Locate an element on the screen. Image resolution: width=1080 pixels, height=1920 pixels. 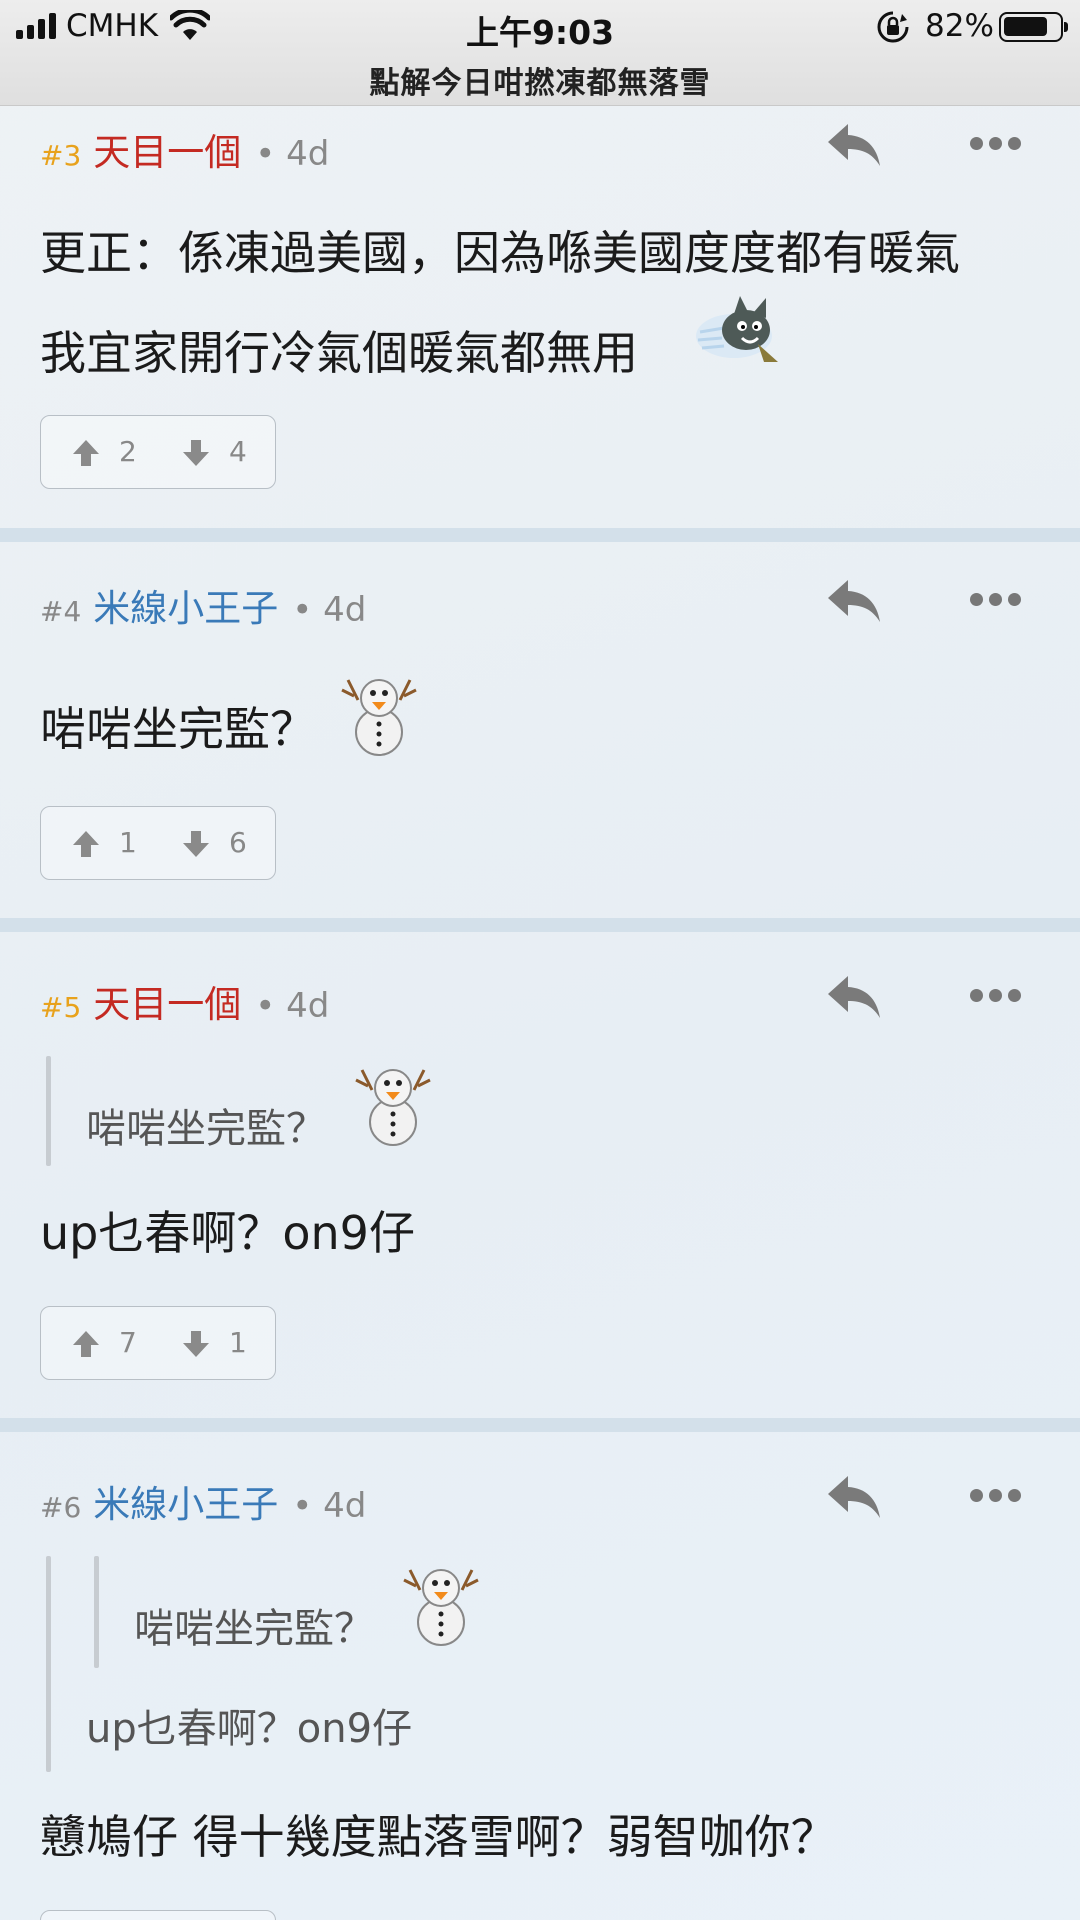
battery-percent: 82% is located at coordinates (959, 26).